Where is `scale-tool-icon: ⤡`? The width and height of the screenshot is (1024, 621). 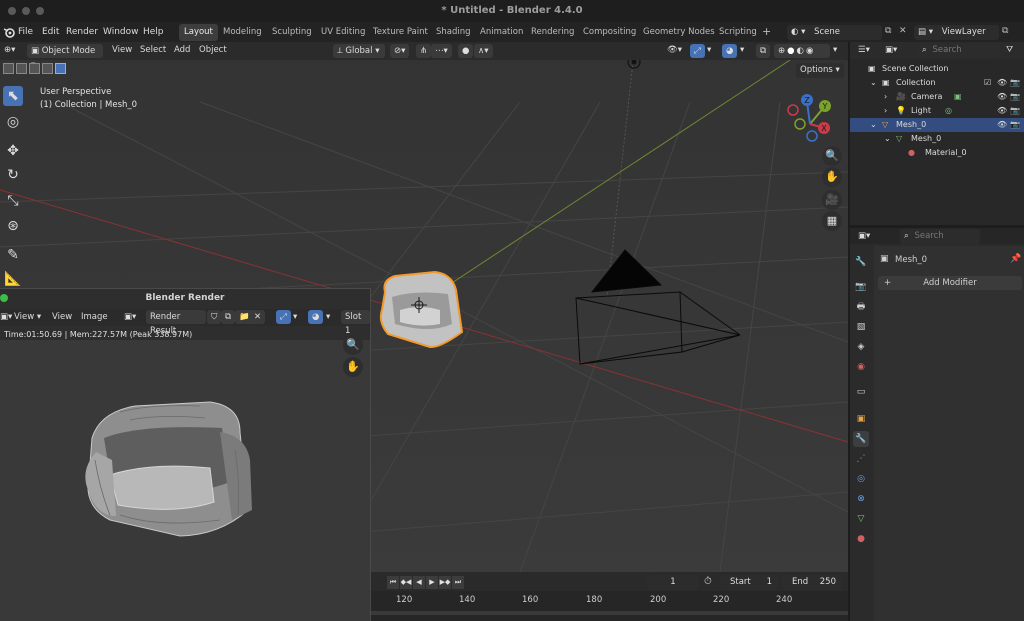
scale-tool-icon: ⤡ is located at coordinates (13, 201).